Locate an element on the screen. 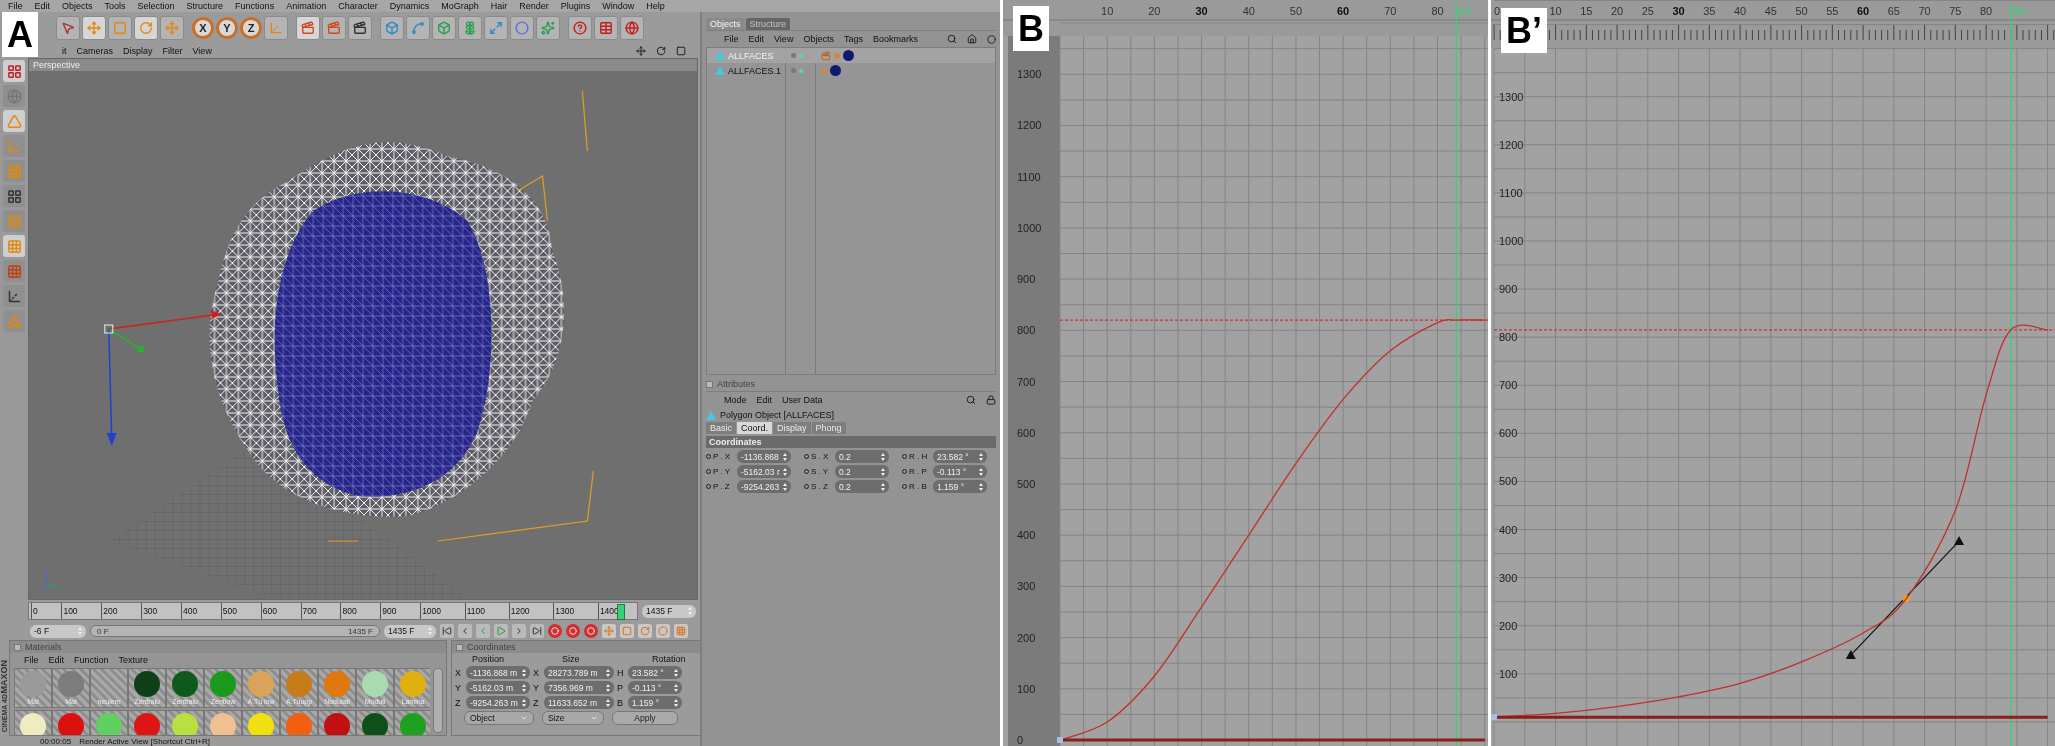  menu-item: Functions is located at coordinates (255, 6).